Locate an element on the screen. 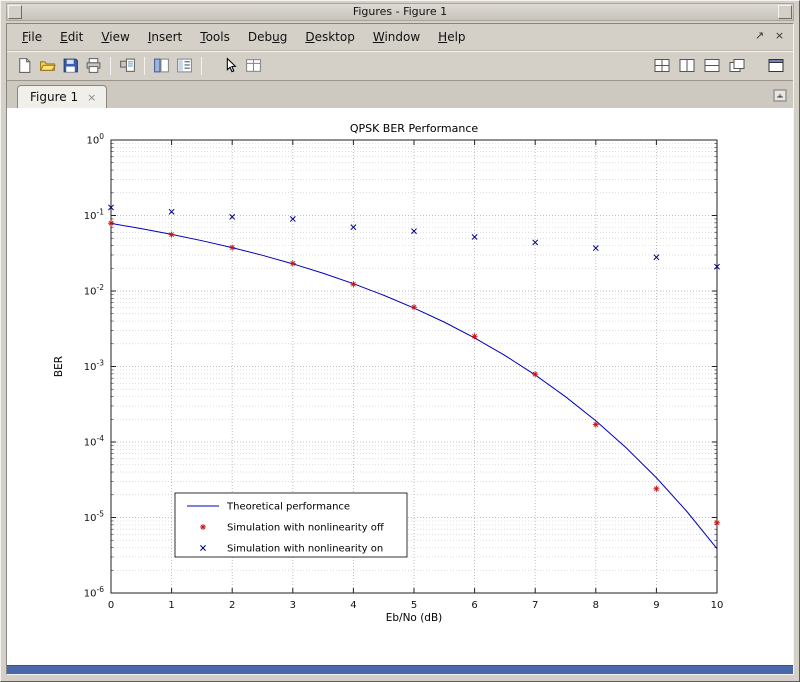 The image size is (800, 682). svg-text: 2 is located at coordinates (232, 605).